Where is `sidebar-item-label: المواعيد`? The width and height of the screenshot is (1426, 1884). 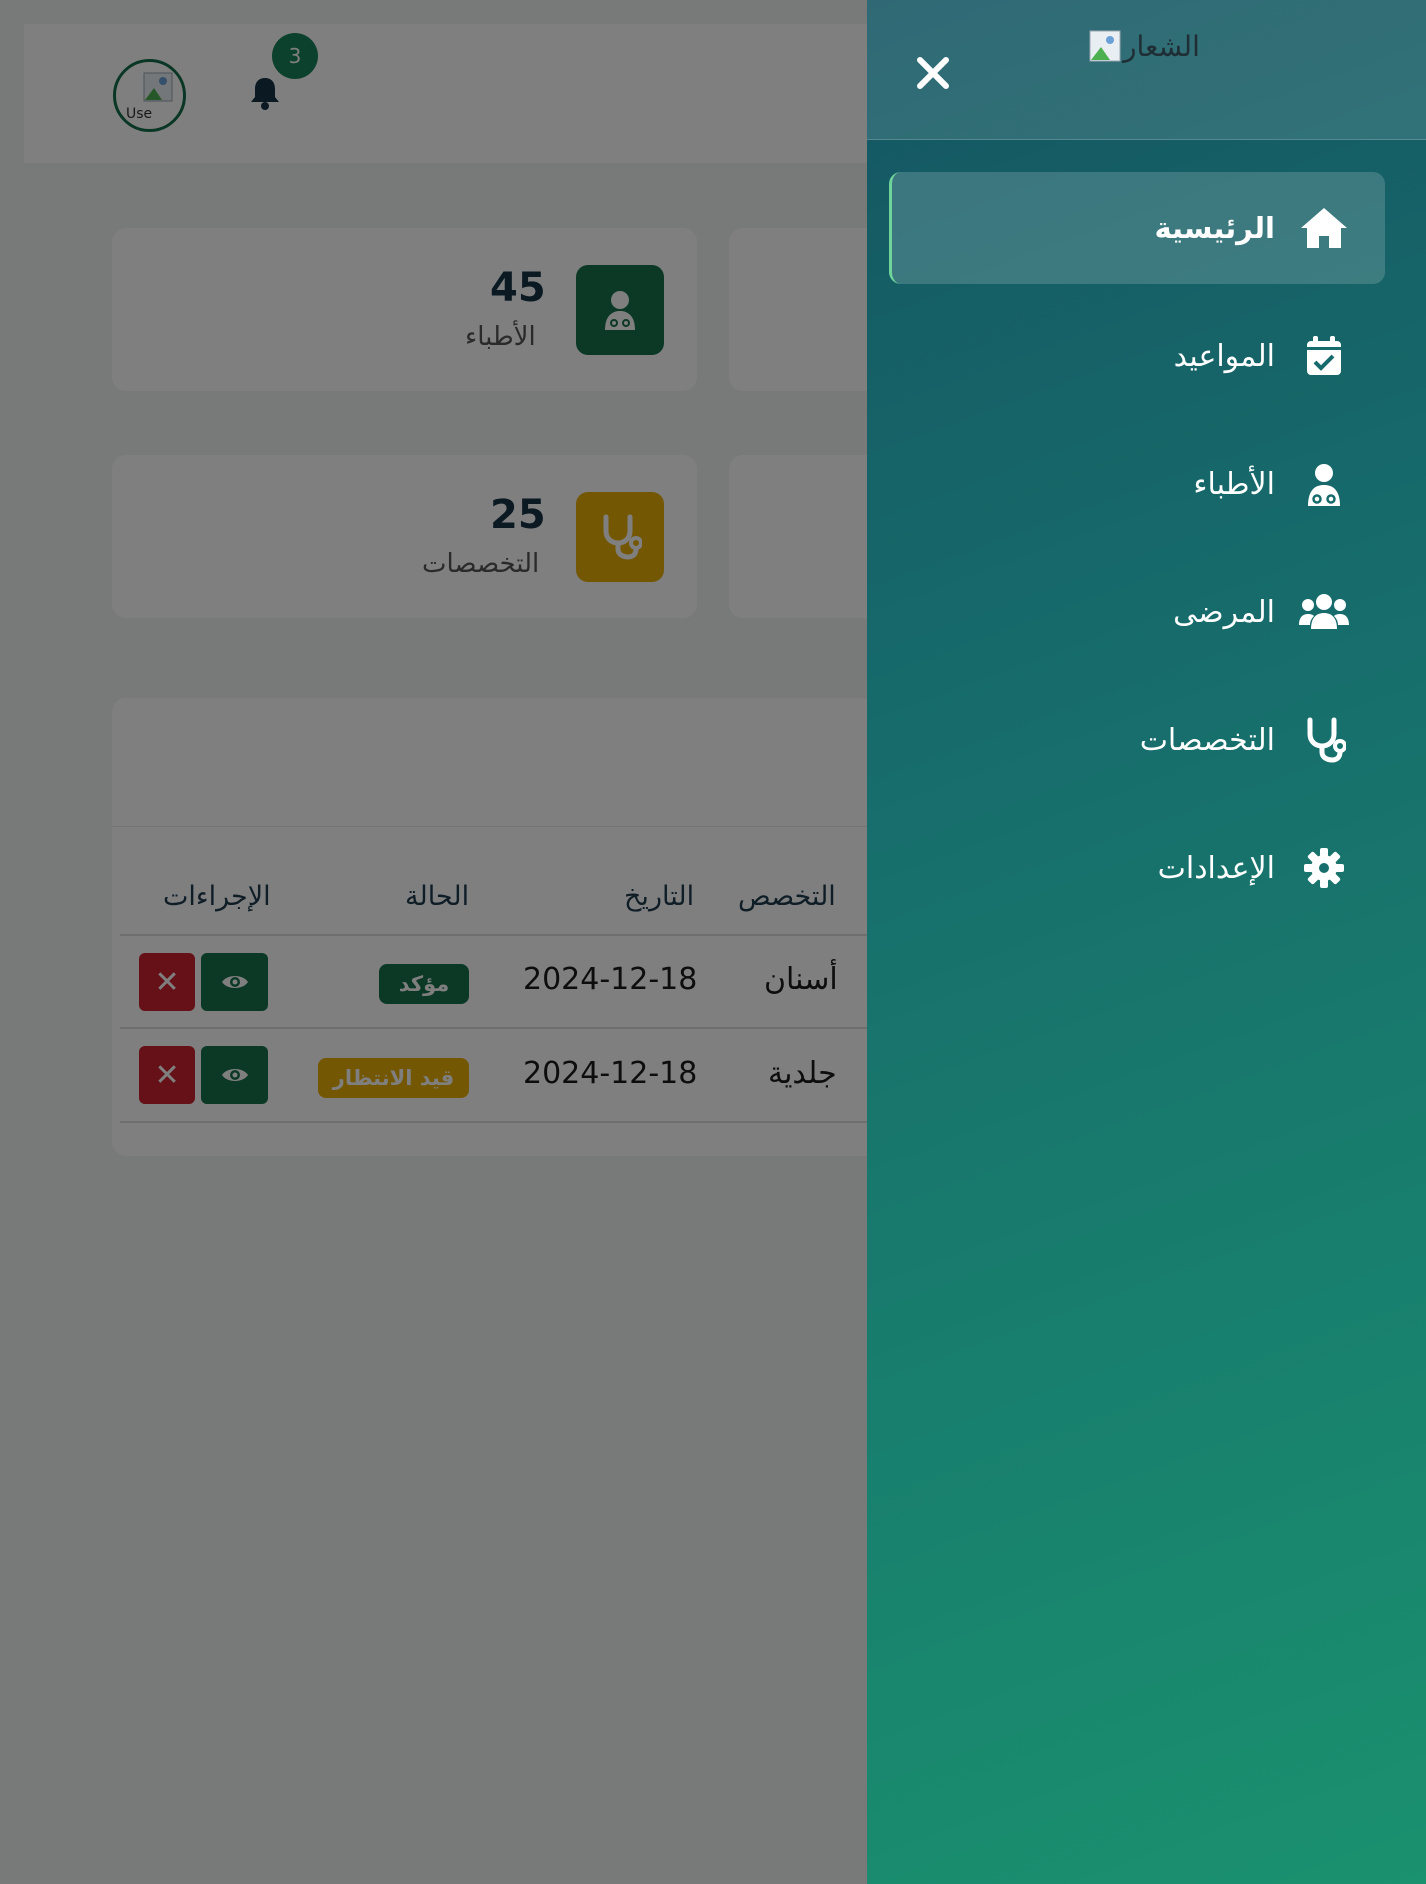 sidebar-item-label: المواعيد is located at coordinates (1224, 356).